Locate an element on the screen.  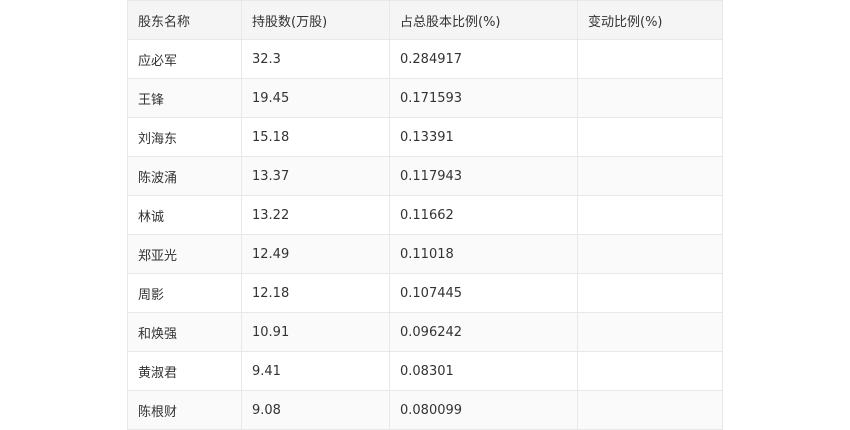
cell-share-ratio: 0.171593 is located at coordinates (483, 98).